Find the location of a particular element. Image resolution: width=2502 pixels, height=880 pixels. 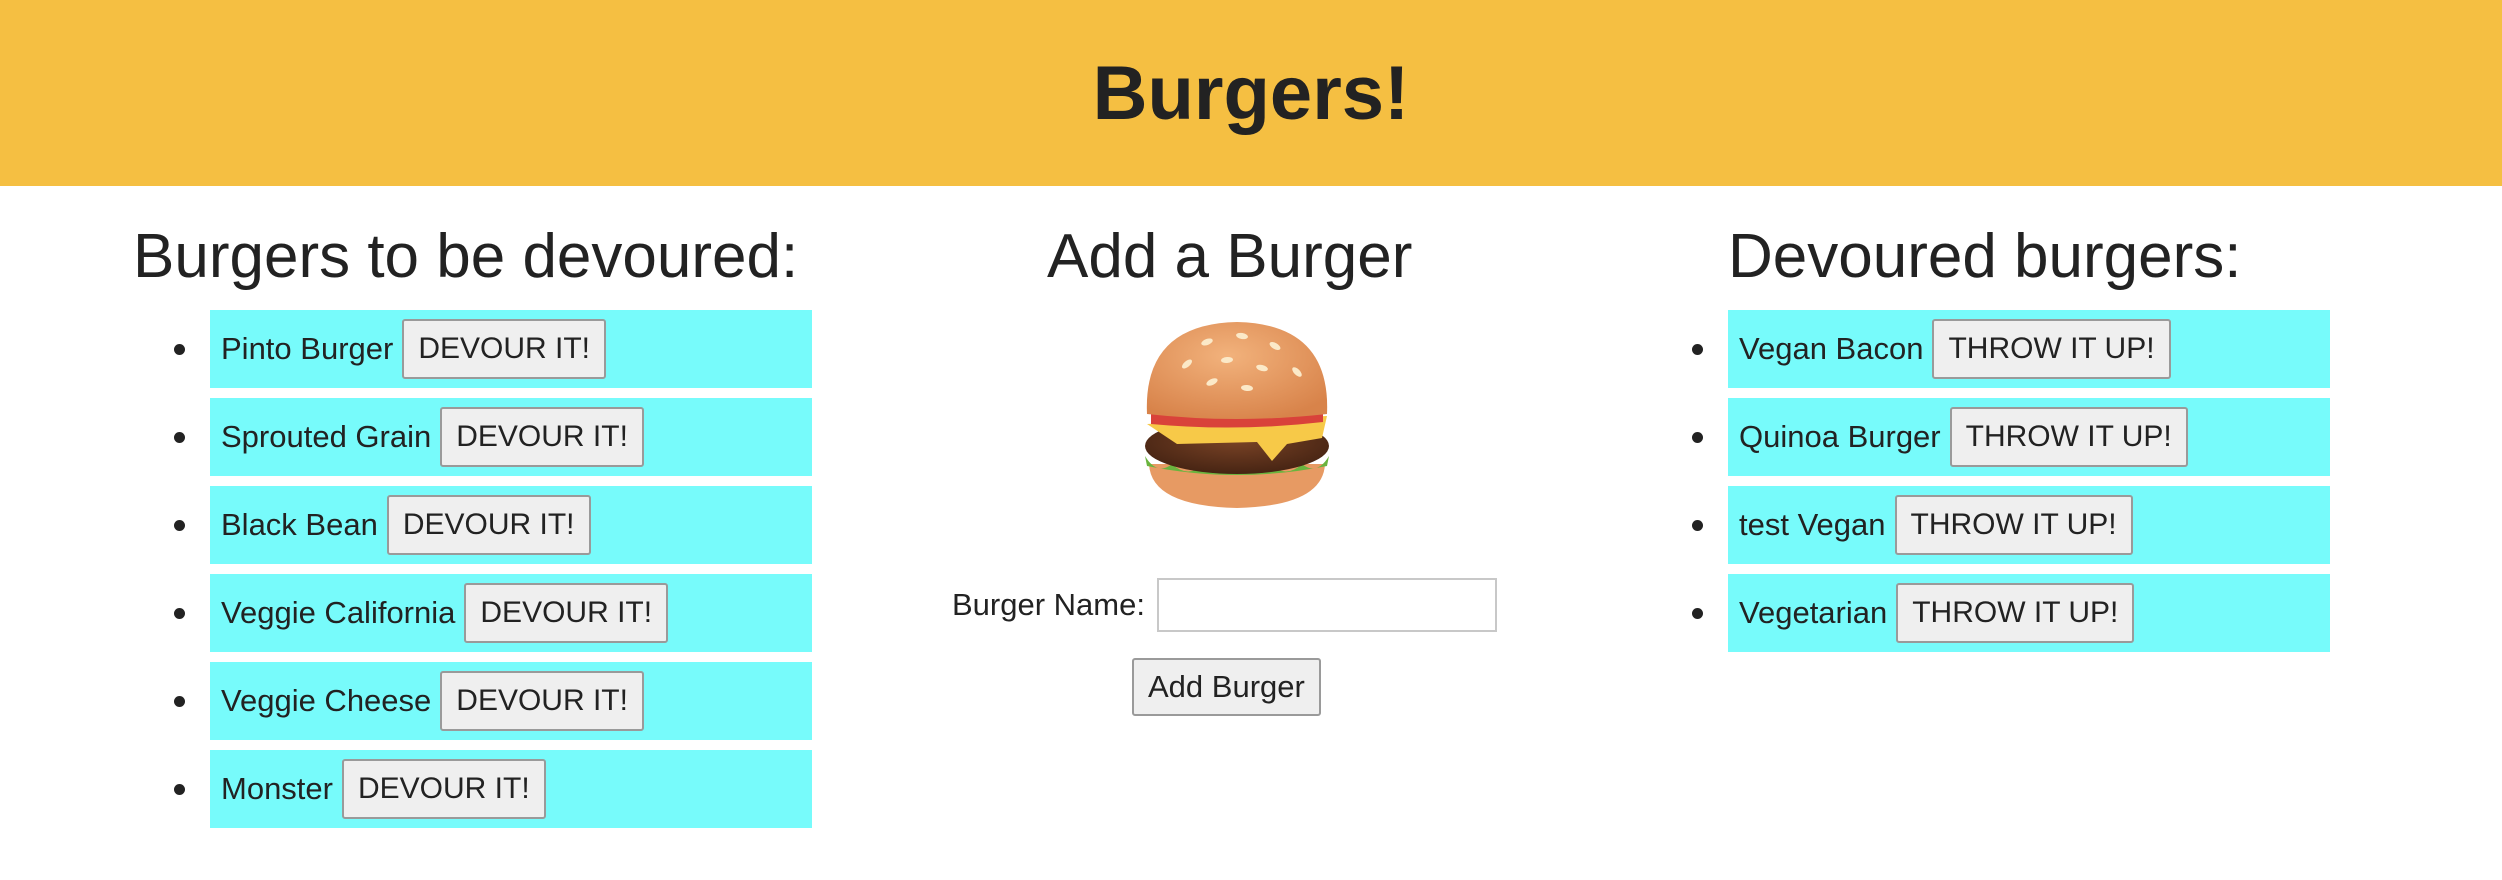

burger-name: Monster is located at coordinates (277, 788).